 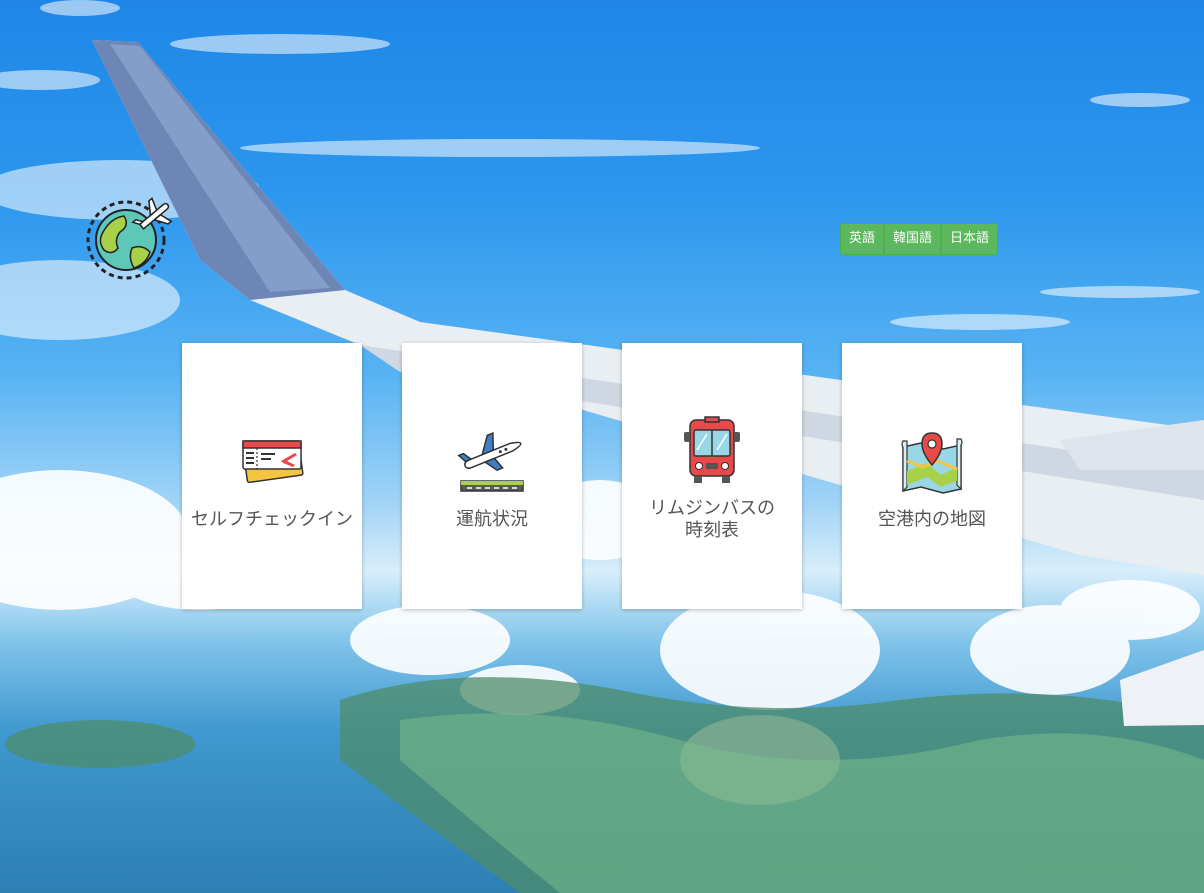 I want to click on self-checkin-card: セルフチェックイン, so click(x=272, y=476).